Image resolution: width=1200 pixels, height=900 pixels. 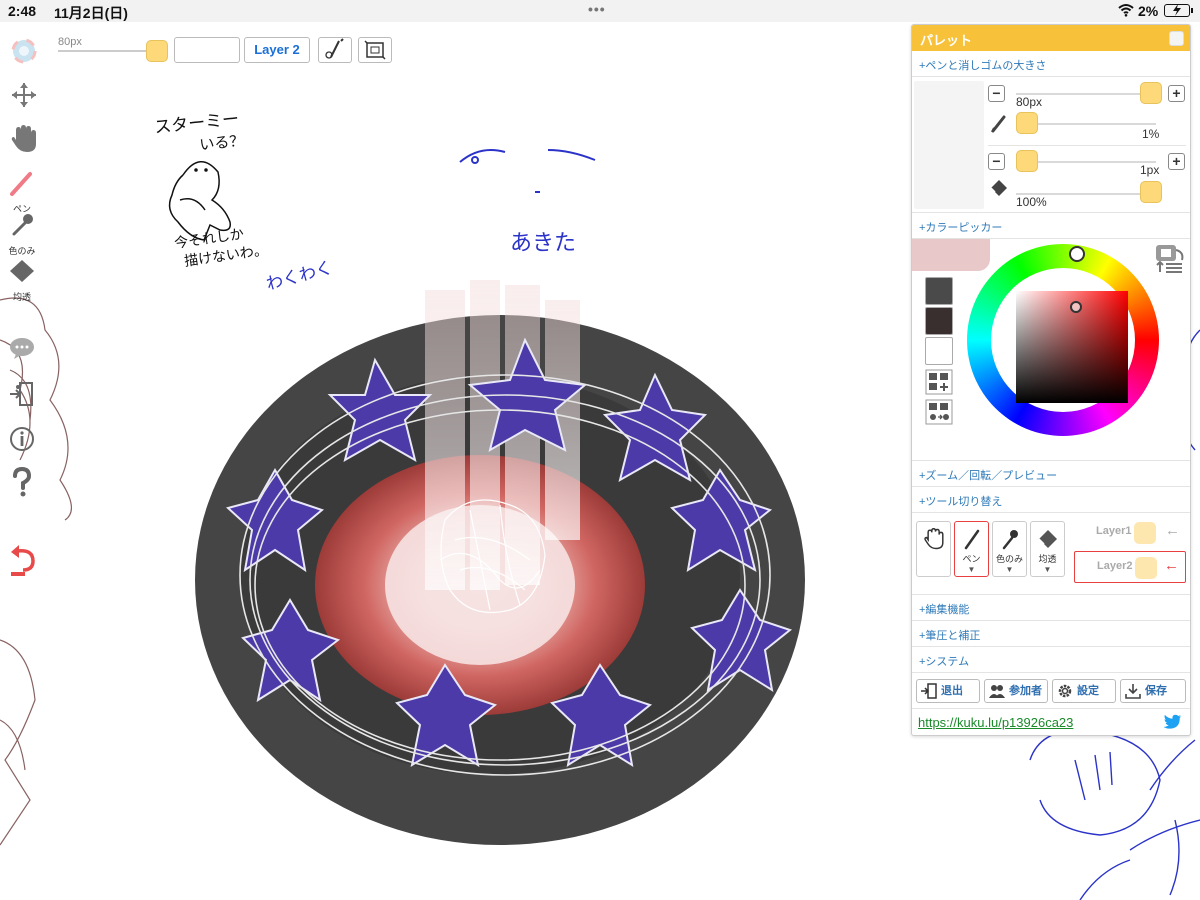 I want to click on tool-transparent-button: 均透 ▼, so click(x=1047, y=549).